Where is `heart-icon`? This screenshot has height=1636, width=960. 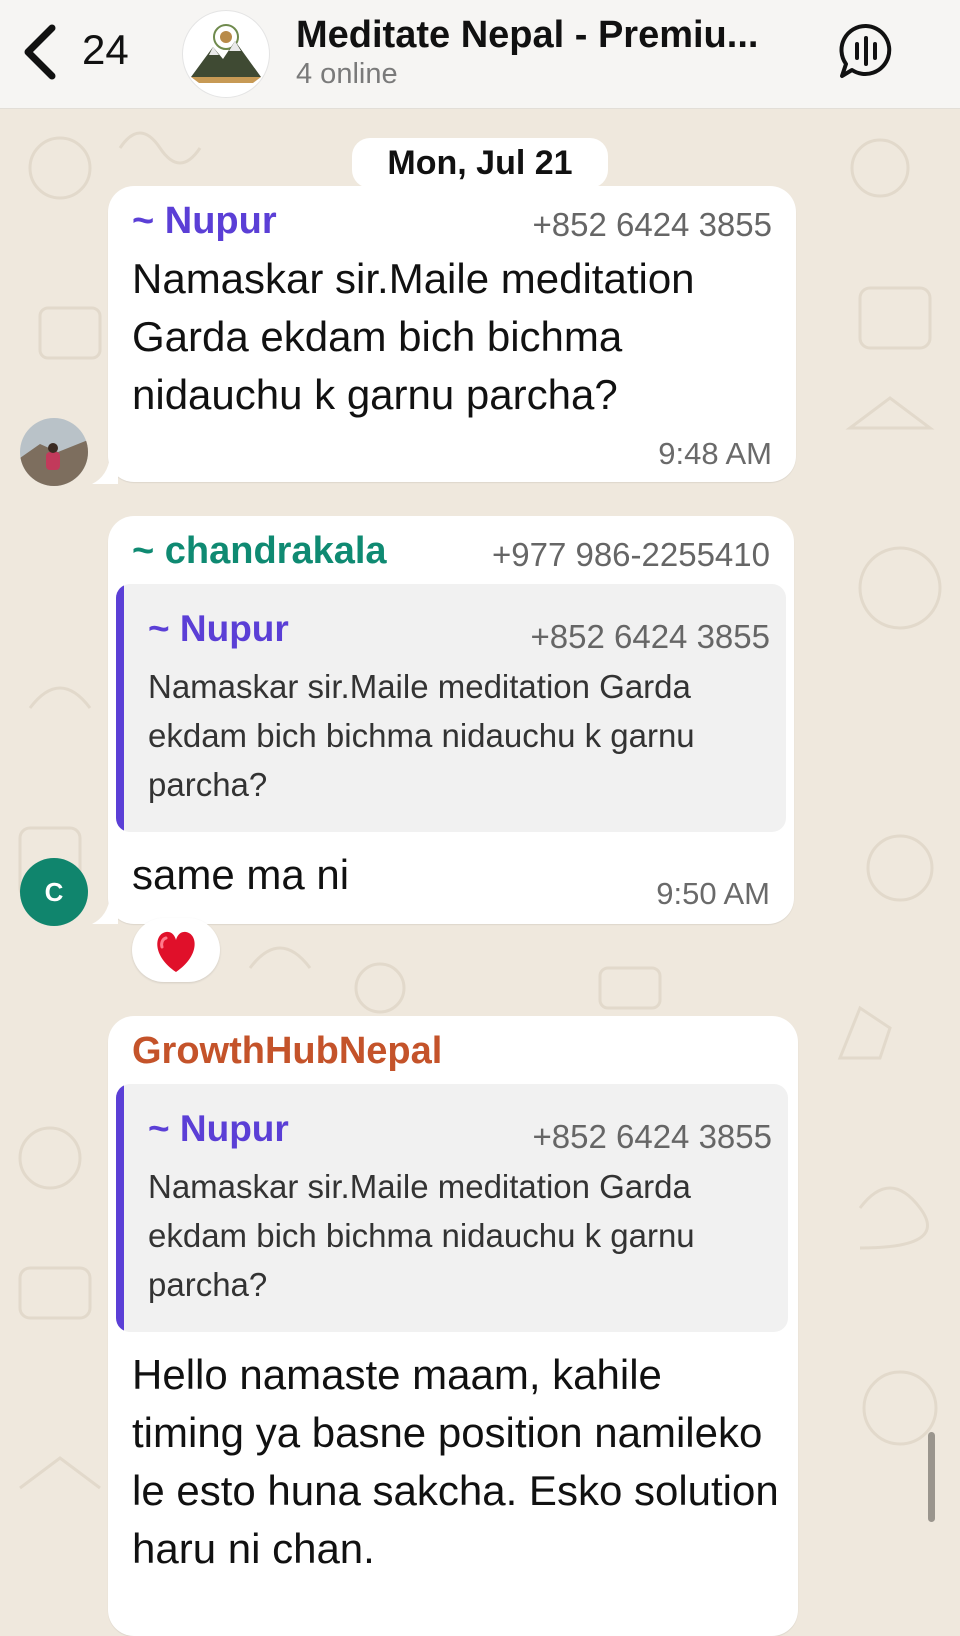
heart-icon is located at coordinates (176, 951).